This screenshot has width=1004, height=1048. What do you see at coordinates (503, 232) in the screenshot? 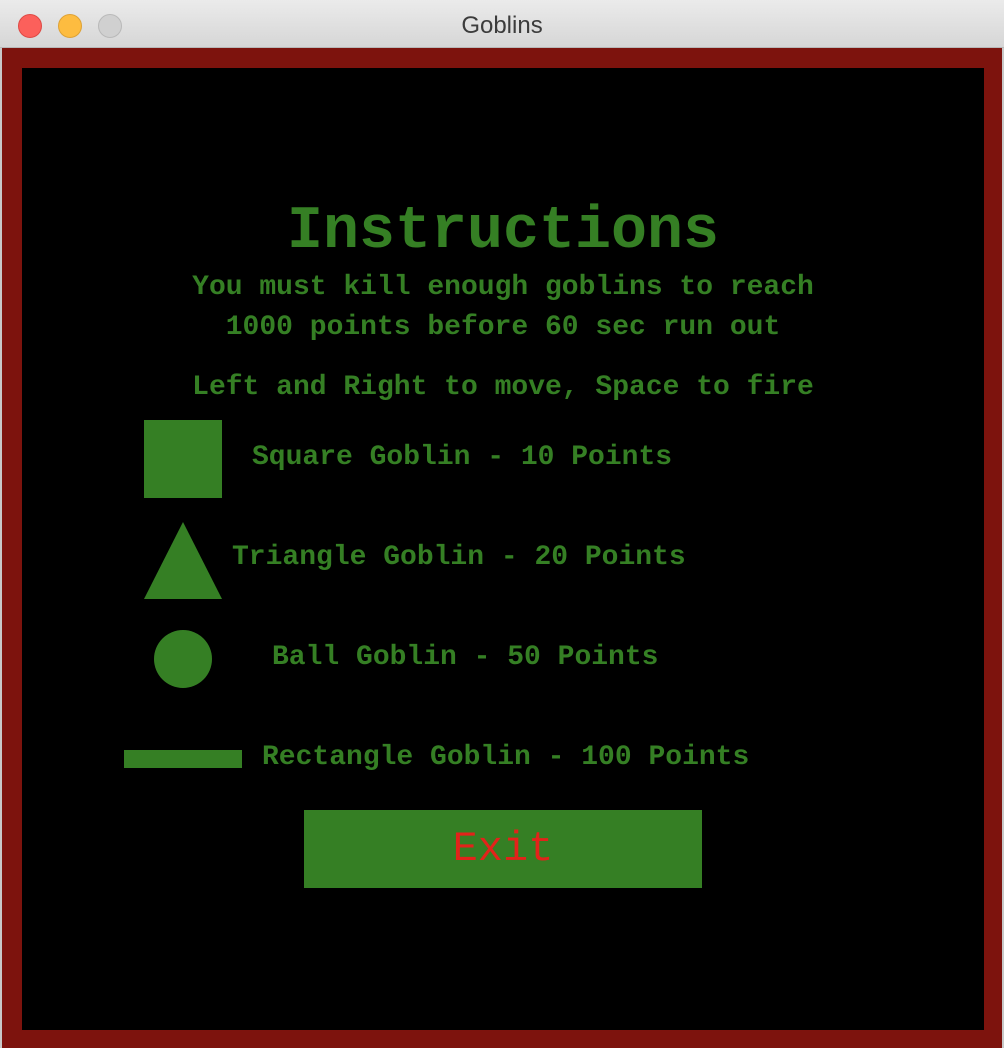
I see `instructions-heading: Instructions` at bounding box center [503, 232].